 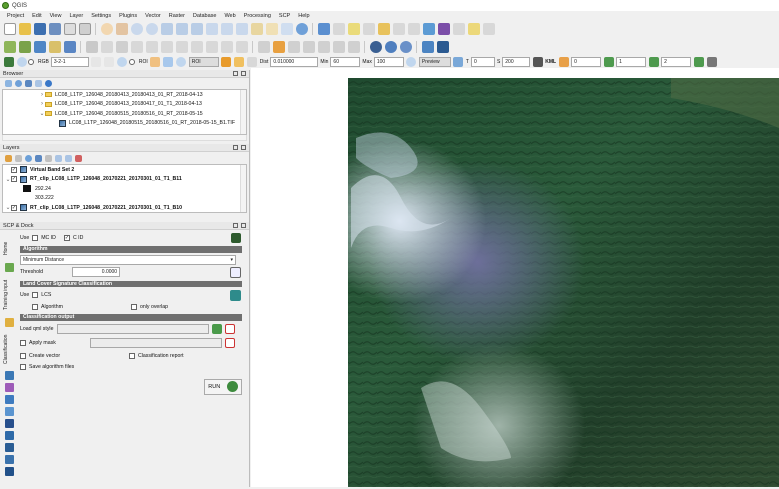 I want to click on roi-combo: ROI, so click(x=203, y=61).